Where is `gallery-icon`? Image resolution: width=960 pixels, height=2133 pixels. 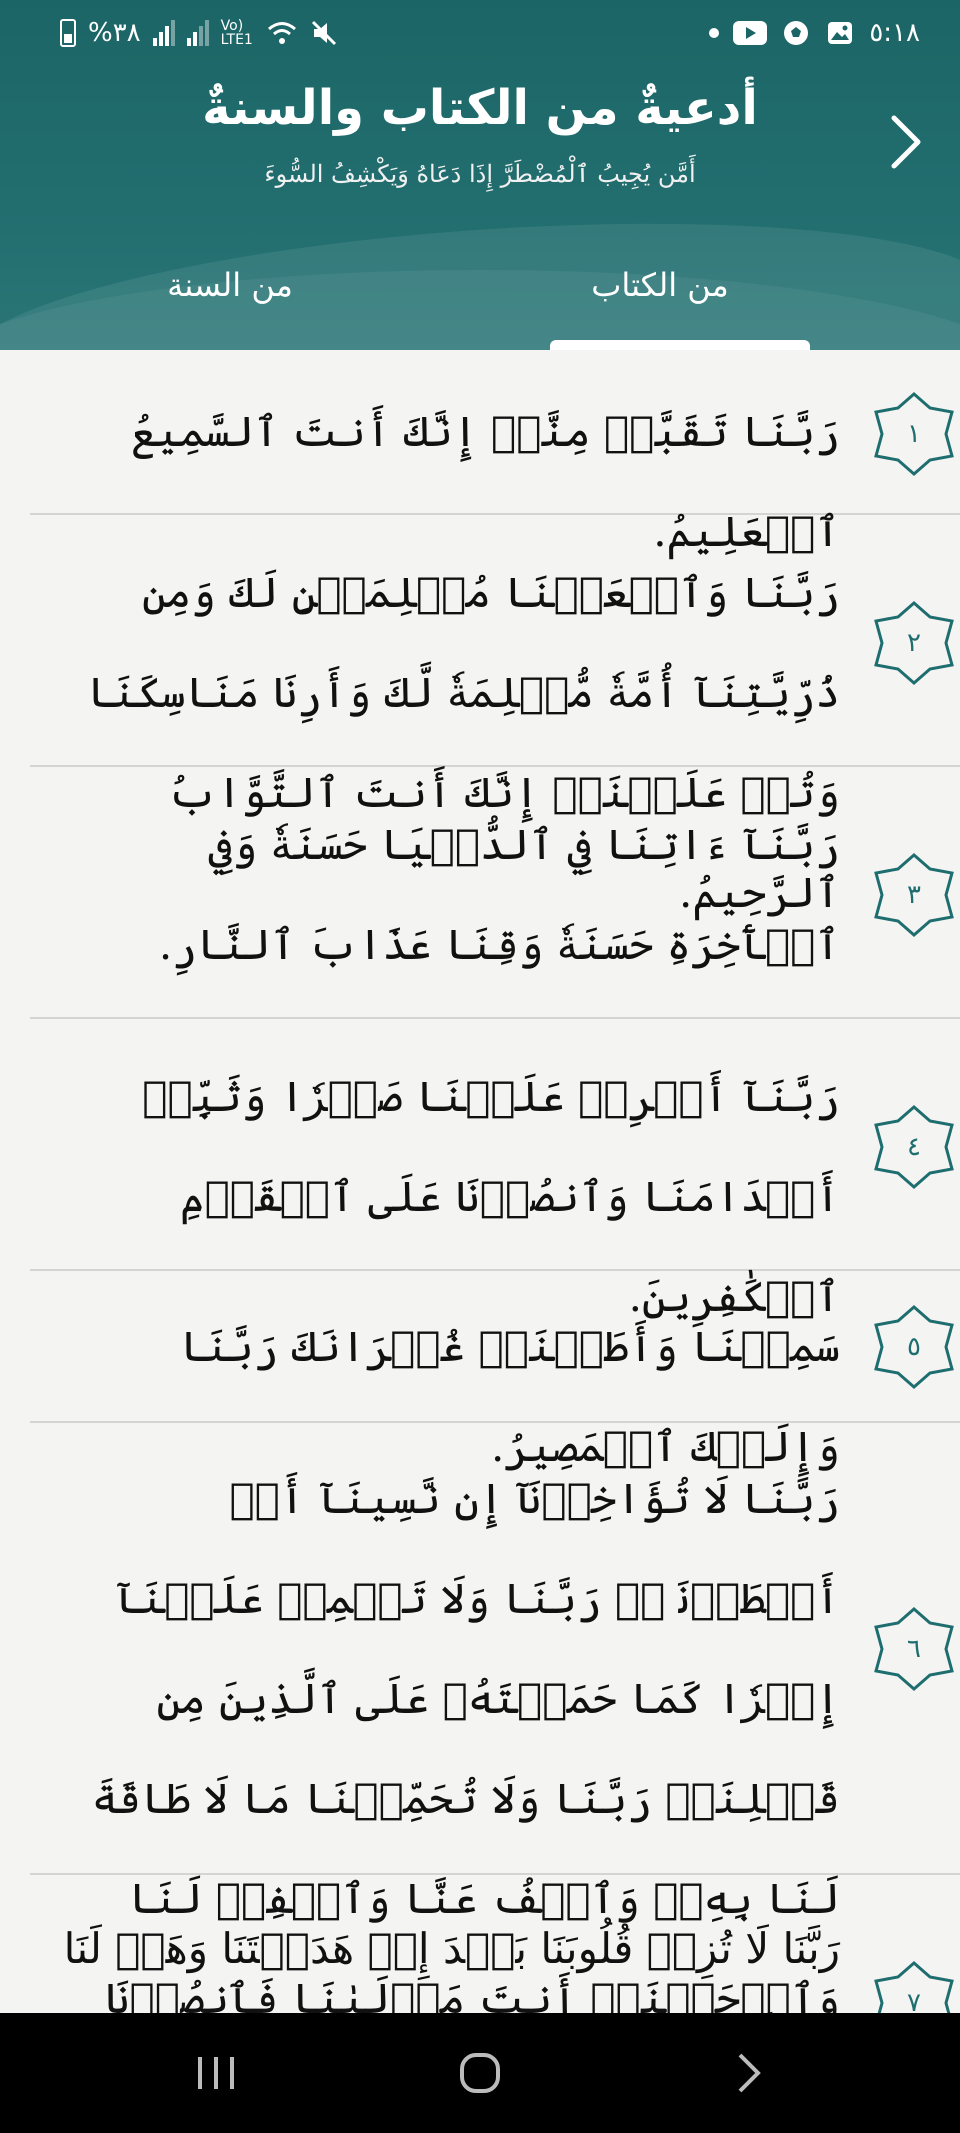
gallery-icon is located at coordinates (840, 33).